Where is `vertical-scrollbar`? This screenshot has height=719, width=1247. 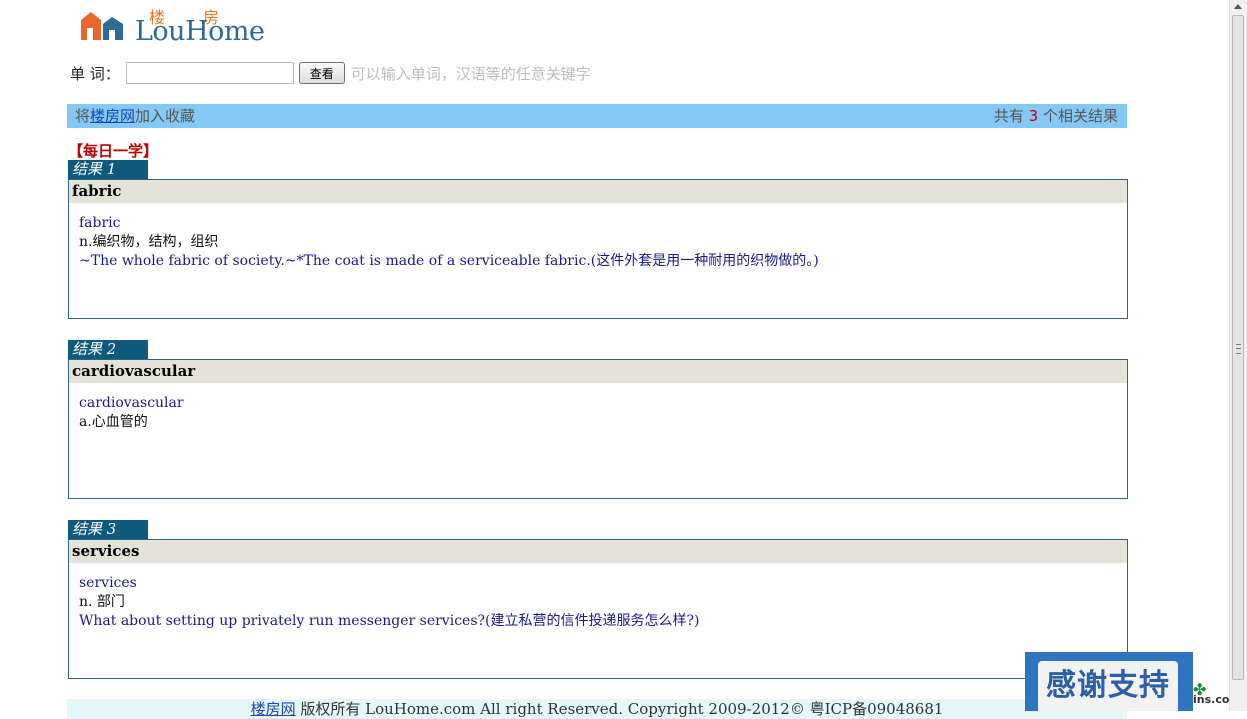 vertical-scrollbar is located at coordinates (1238, 355).